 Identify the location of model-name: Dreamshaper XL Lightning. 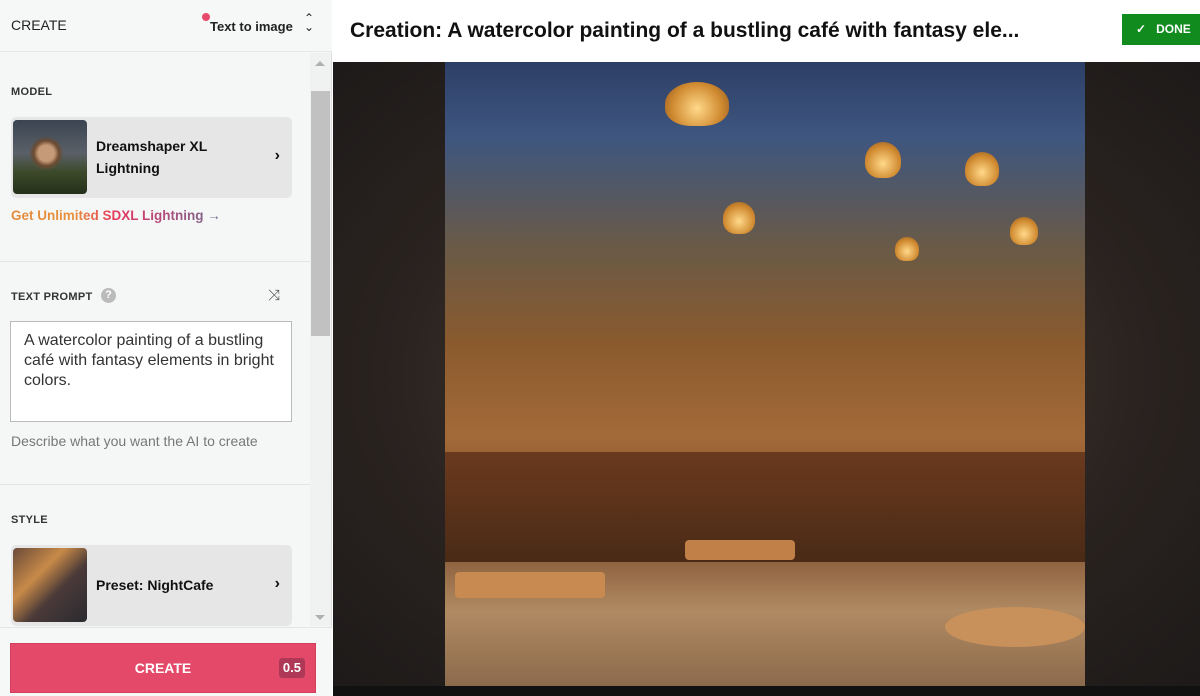
(151, 157).